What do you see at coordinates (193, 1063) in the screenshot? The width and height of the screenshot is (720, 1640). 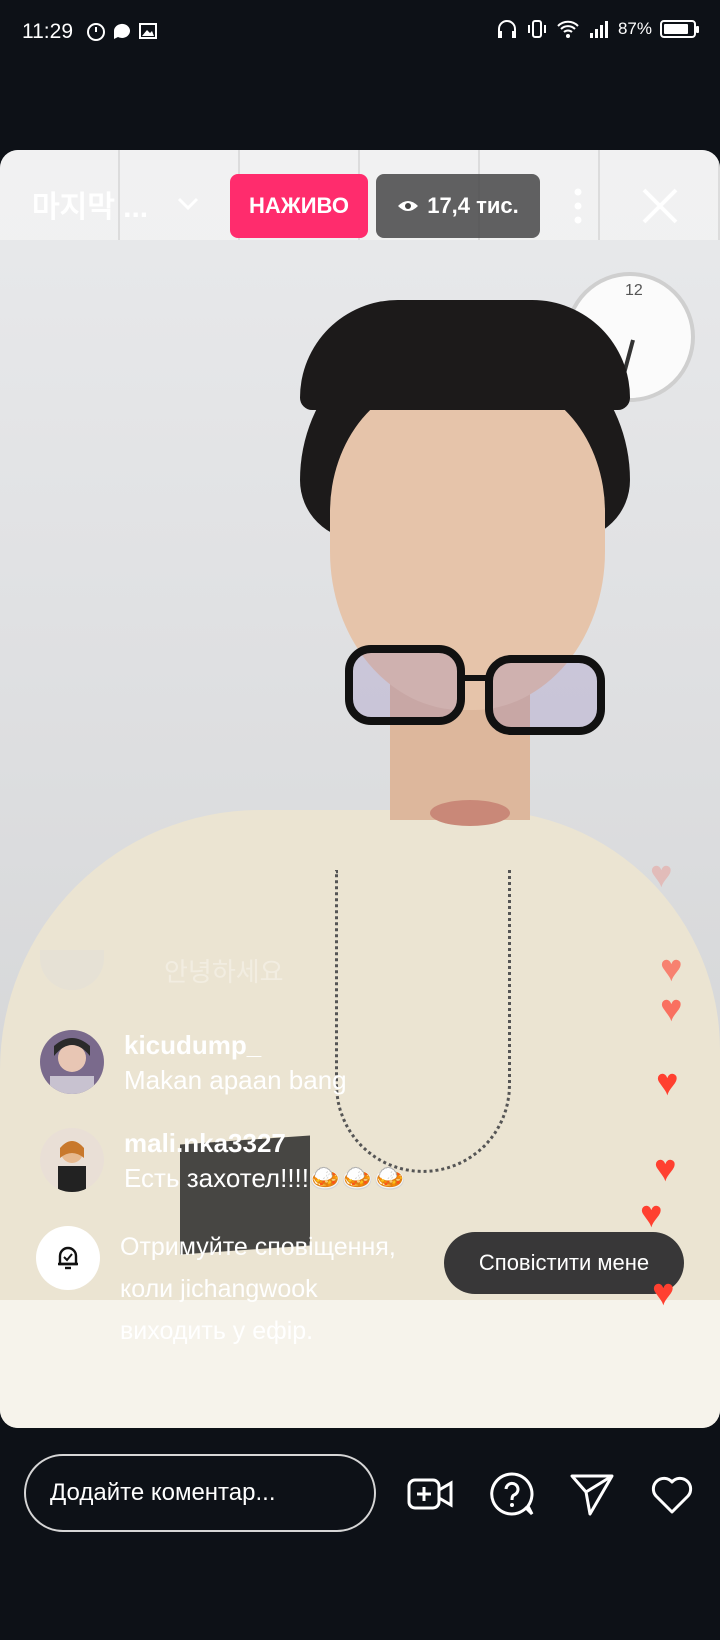 I see `comment-item: kicudump_ Makan apaan bang` at bounding box center [193, 1063].